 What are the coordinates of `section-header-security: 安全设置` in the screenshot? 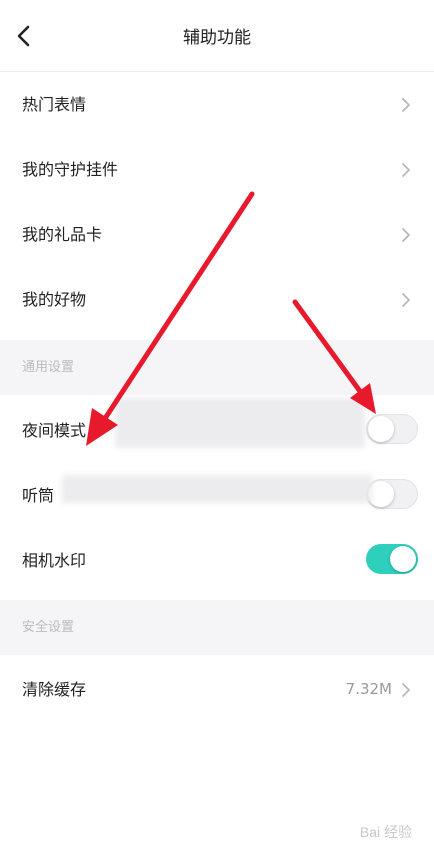 It's located at (217, 627).